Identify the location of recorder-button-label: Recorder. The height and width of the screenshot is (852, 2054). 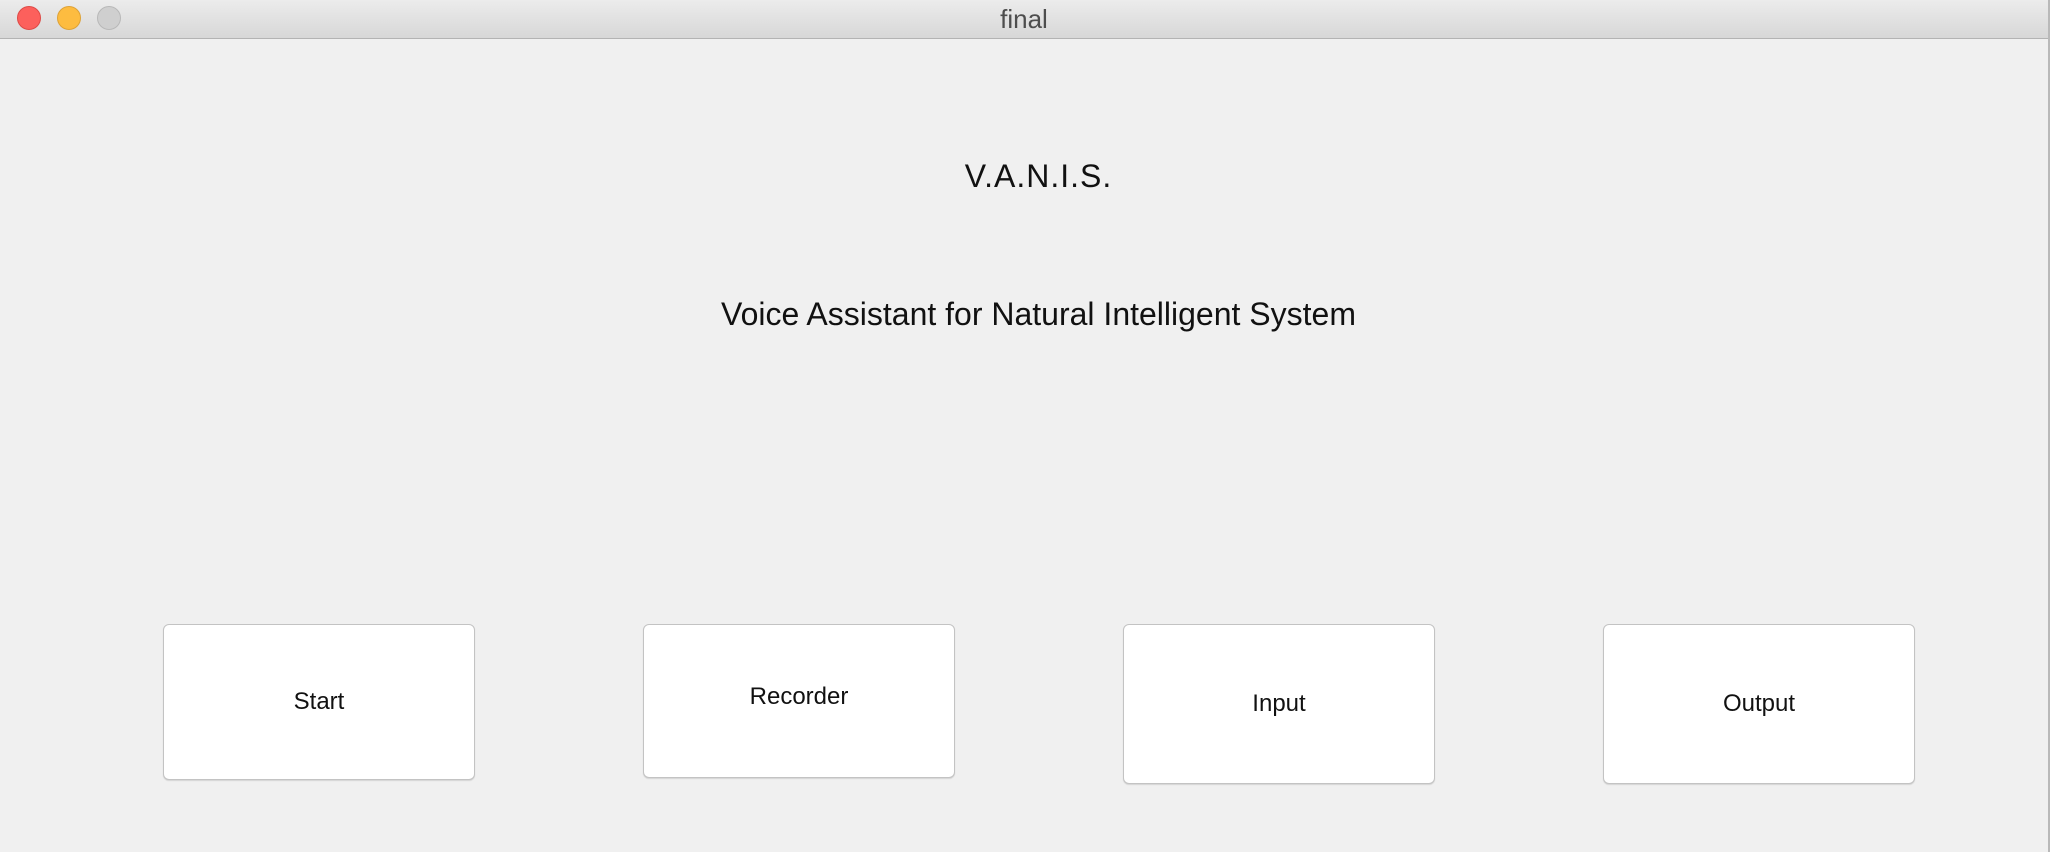
(799, 696).